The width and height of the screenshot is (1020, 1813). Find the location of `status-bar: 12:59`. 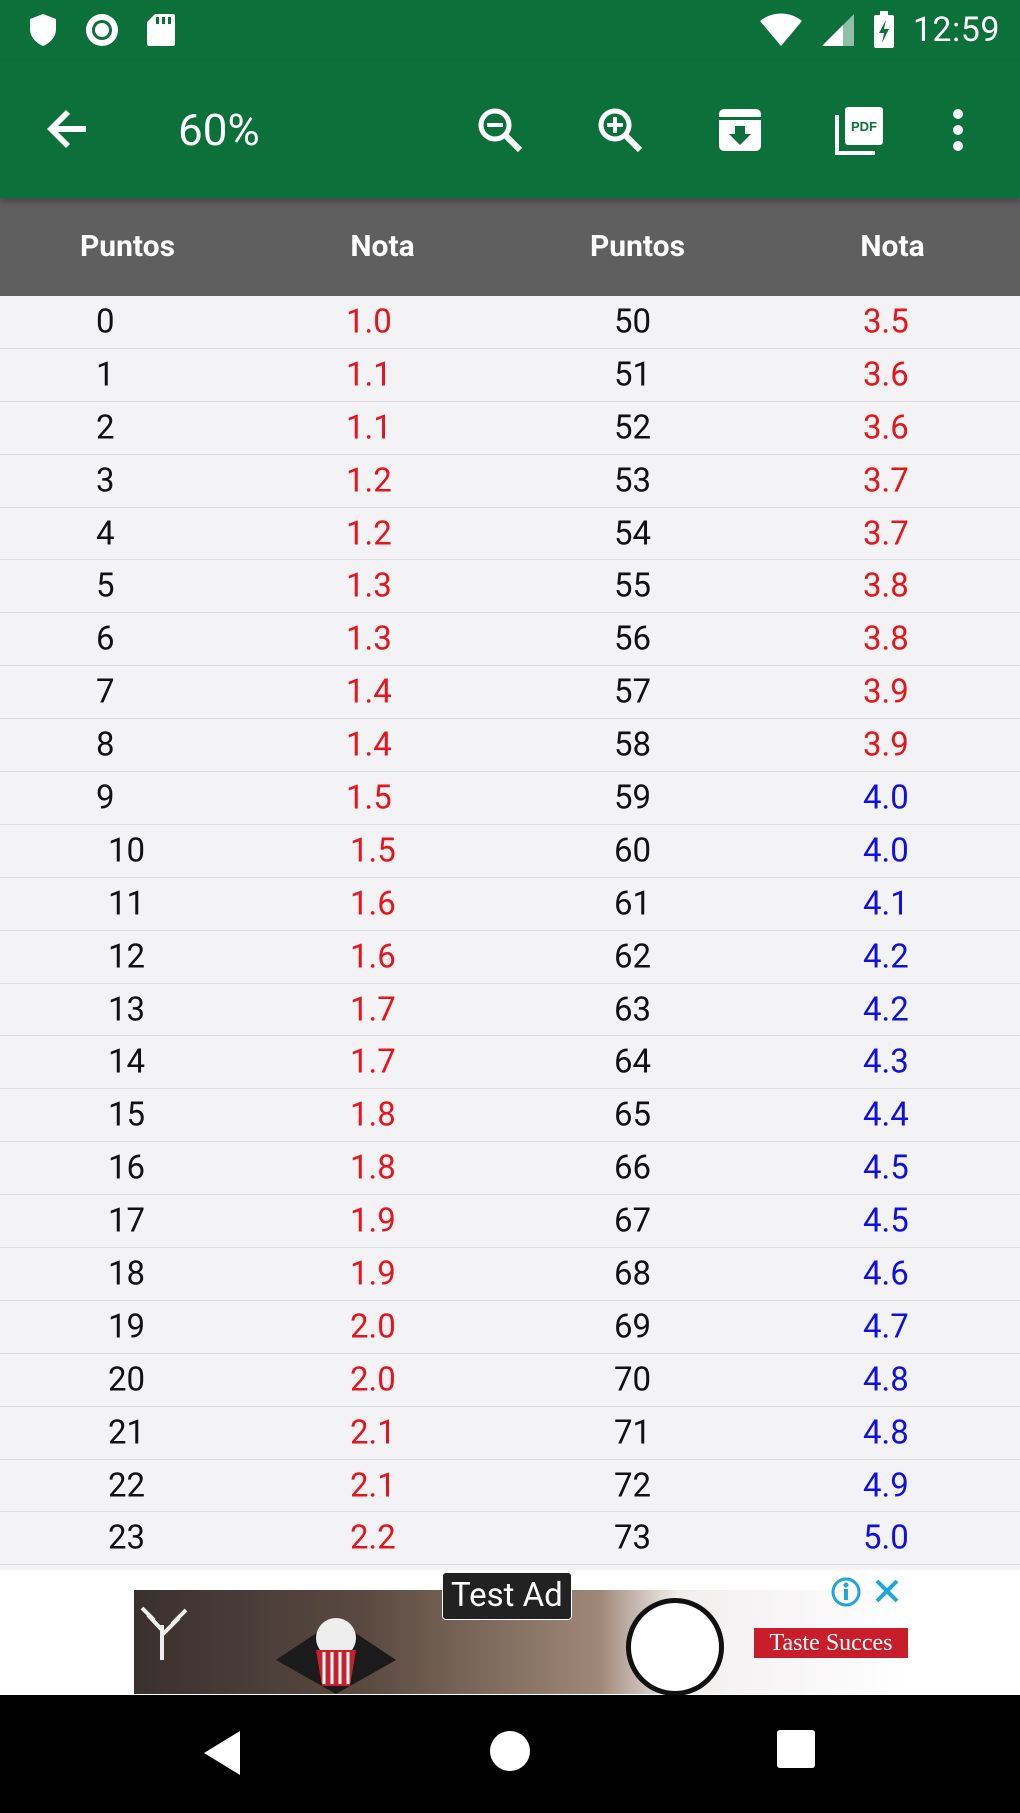

status-bar: 12:59 is located at coordinates (510, 31).